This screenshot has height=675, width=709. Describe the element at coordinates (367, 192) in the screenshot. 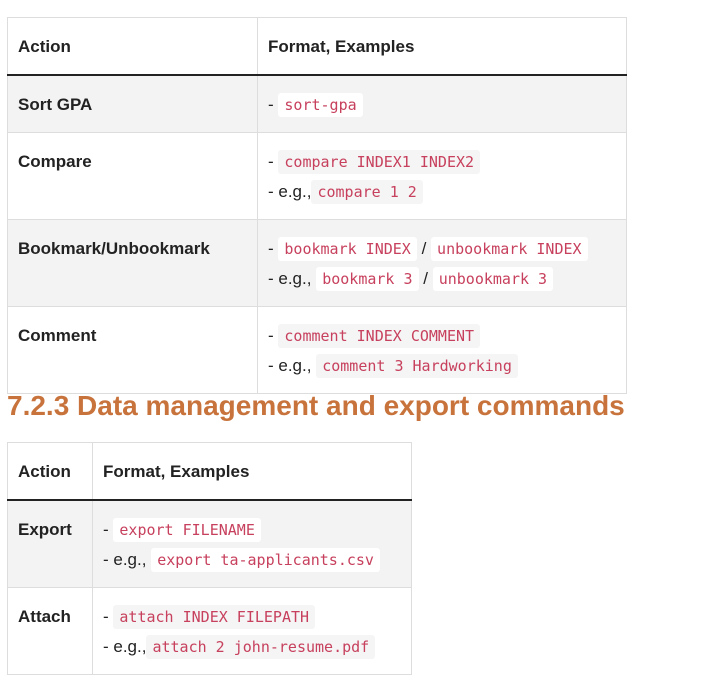

I see `example-code: compare 1 2` at that location.